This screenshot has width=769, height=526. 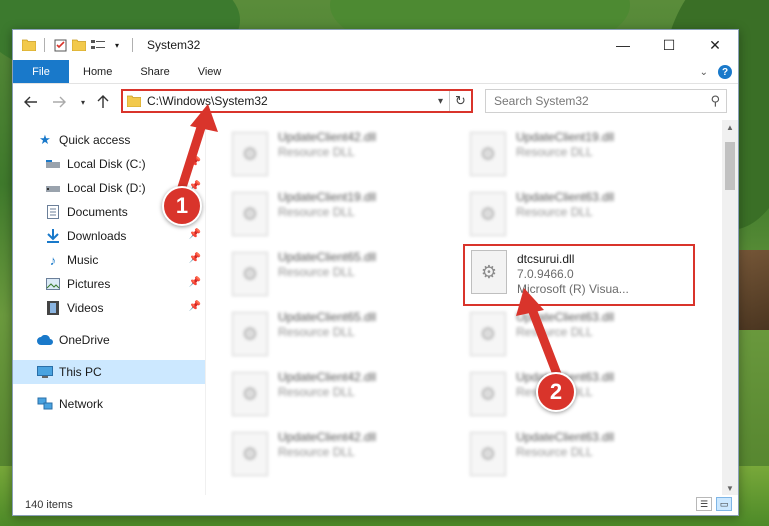 I want to click on window-controls: — ☐ ✕, so click(x=669, y=45).